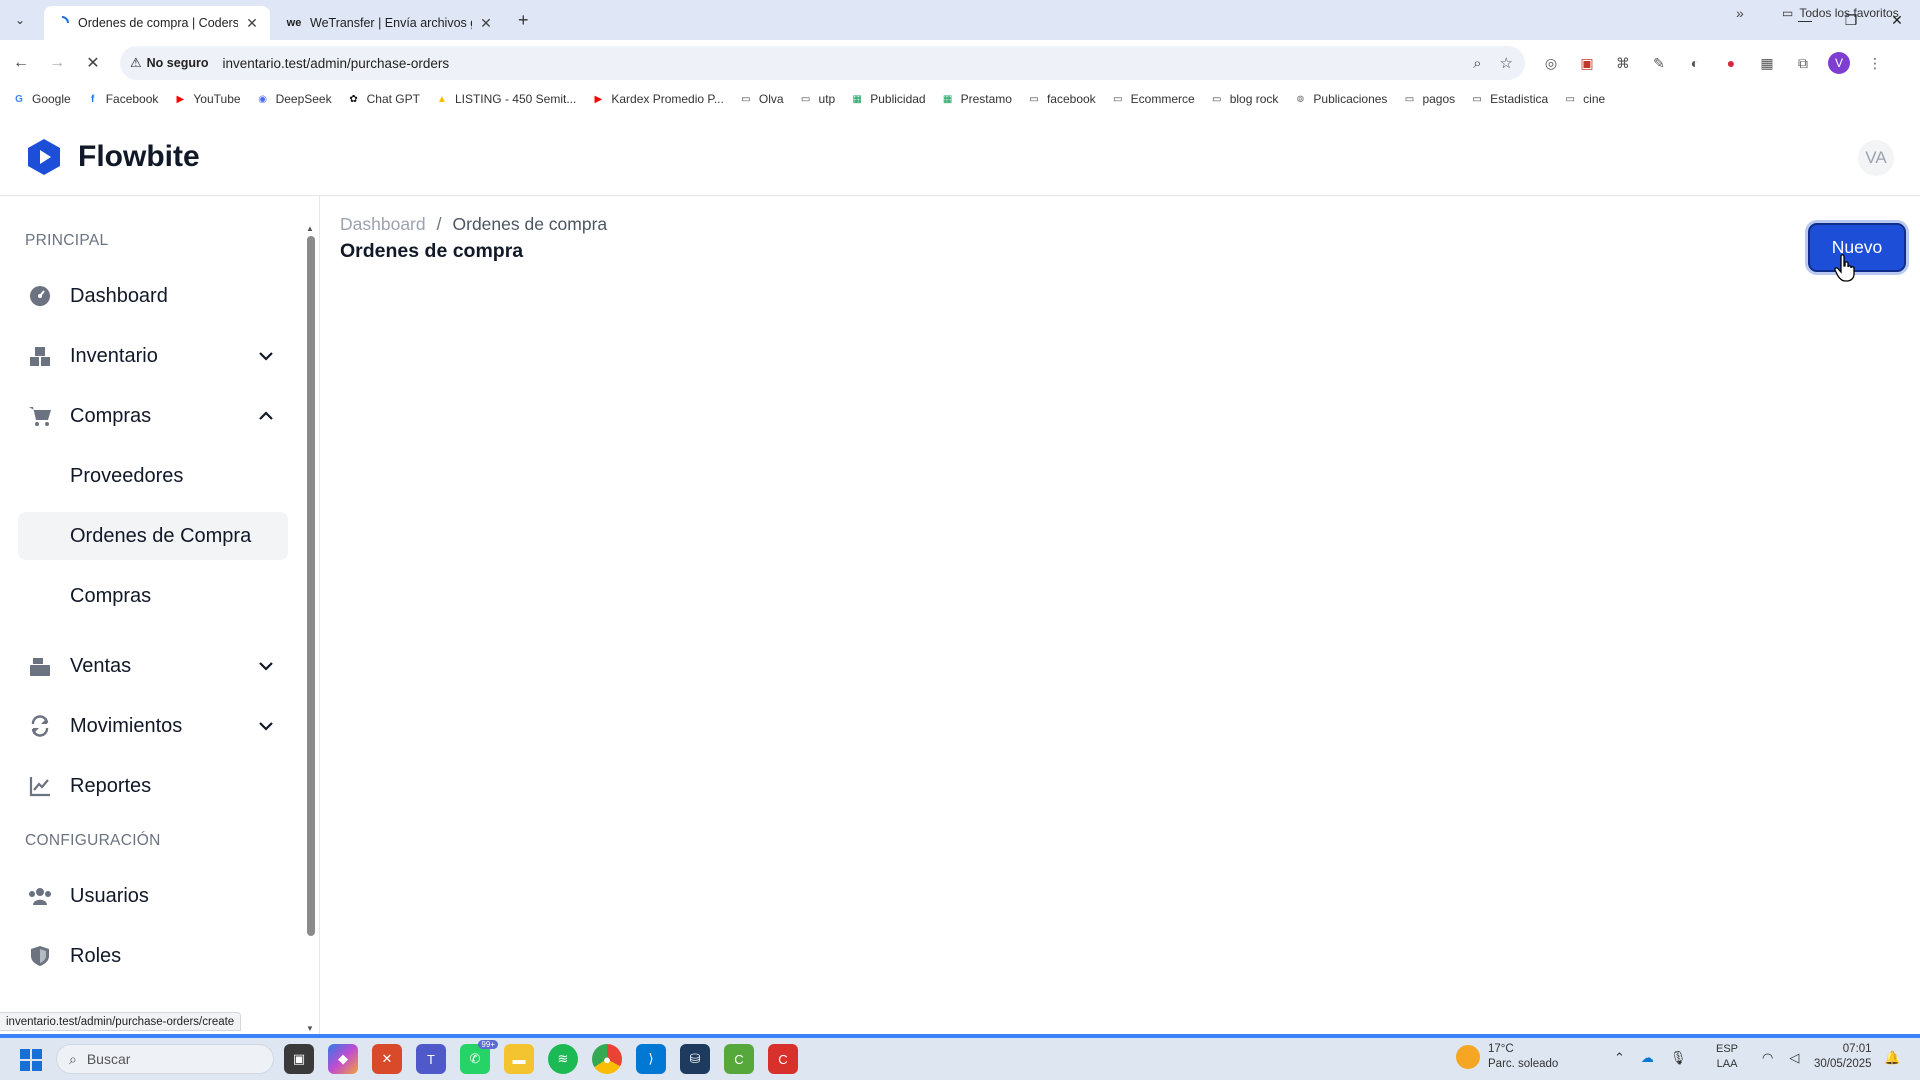 This screenshot has height=1080, width=1920. I want to click on bookmark-item: ⊚ Publicaciones, so click(1340, 99).